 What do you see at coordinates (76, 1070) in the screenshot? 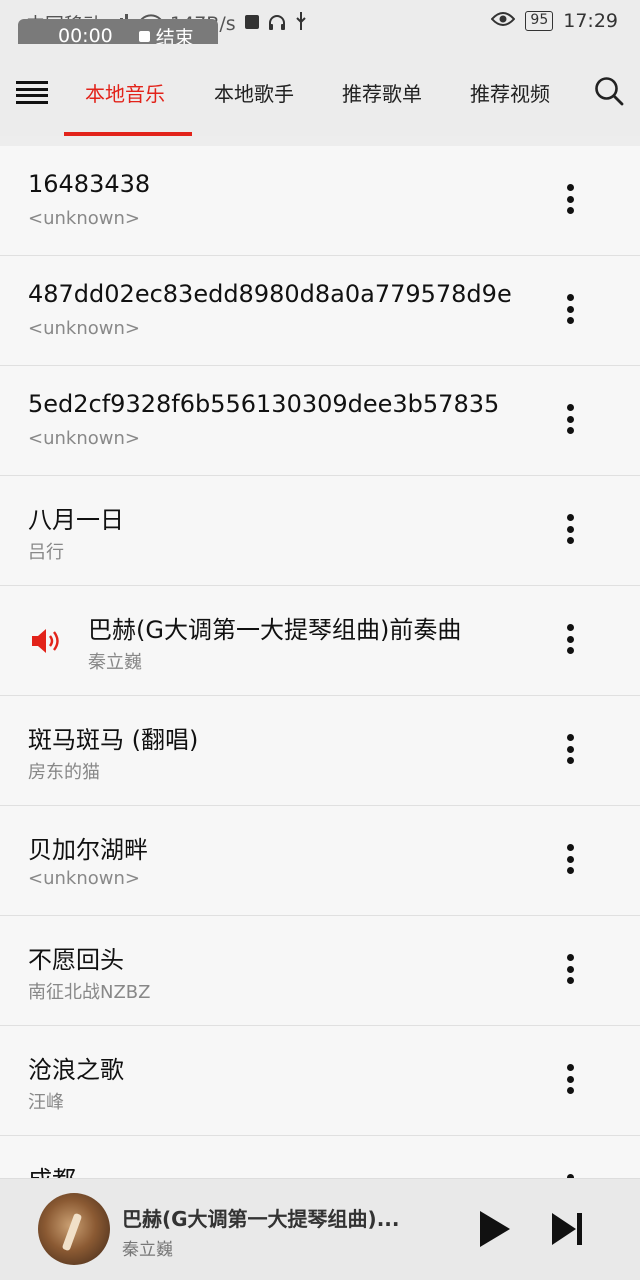
I see `song-title: 沧浪之歌` at bounding box center [76, 1070].